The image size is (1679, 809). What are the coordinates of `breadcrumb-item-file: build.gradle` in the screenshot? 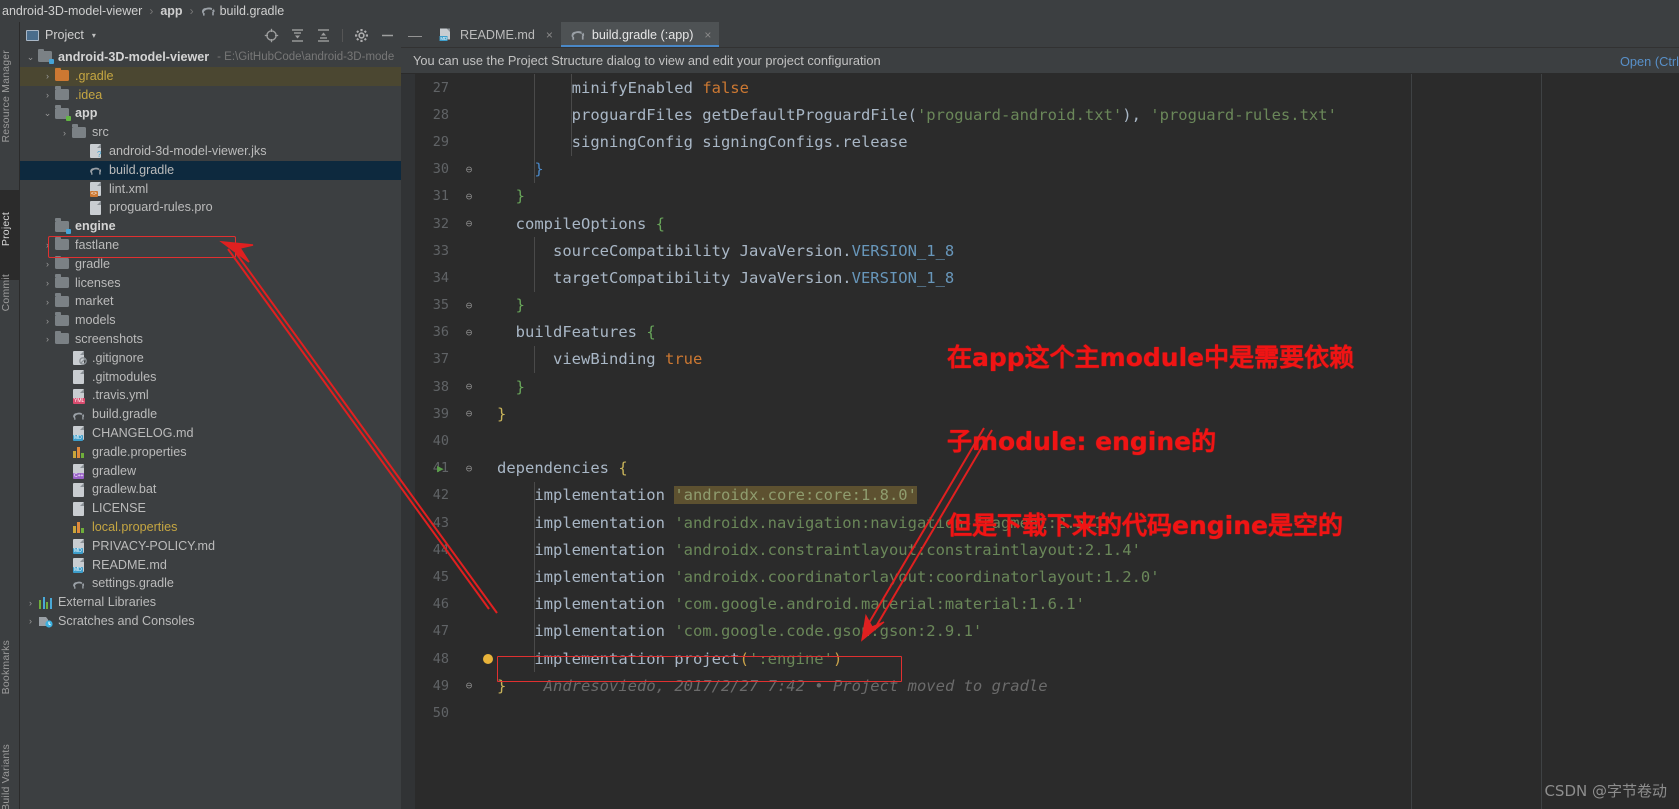 It's located at (242, 11).